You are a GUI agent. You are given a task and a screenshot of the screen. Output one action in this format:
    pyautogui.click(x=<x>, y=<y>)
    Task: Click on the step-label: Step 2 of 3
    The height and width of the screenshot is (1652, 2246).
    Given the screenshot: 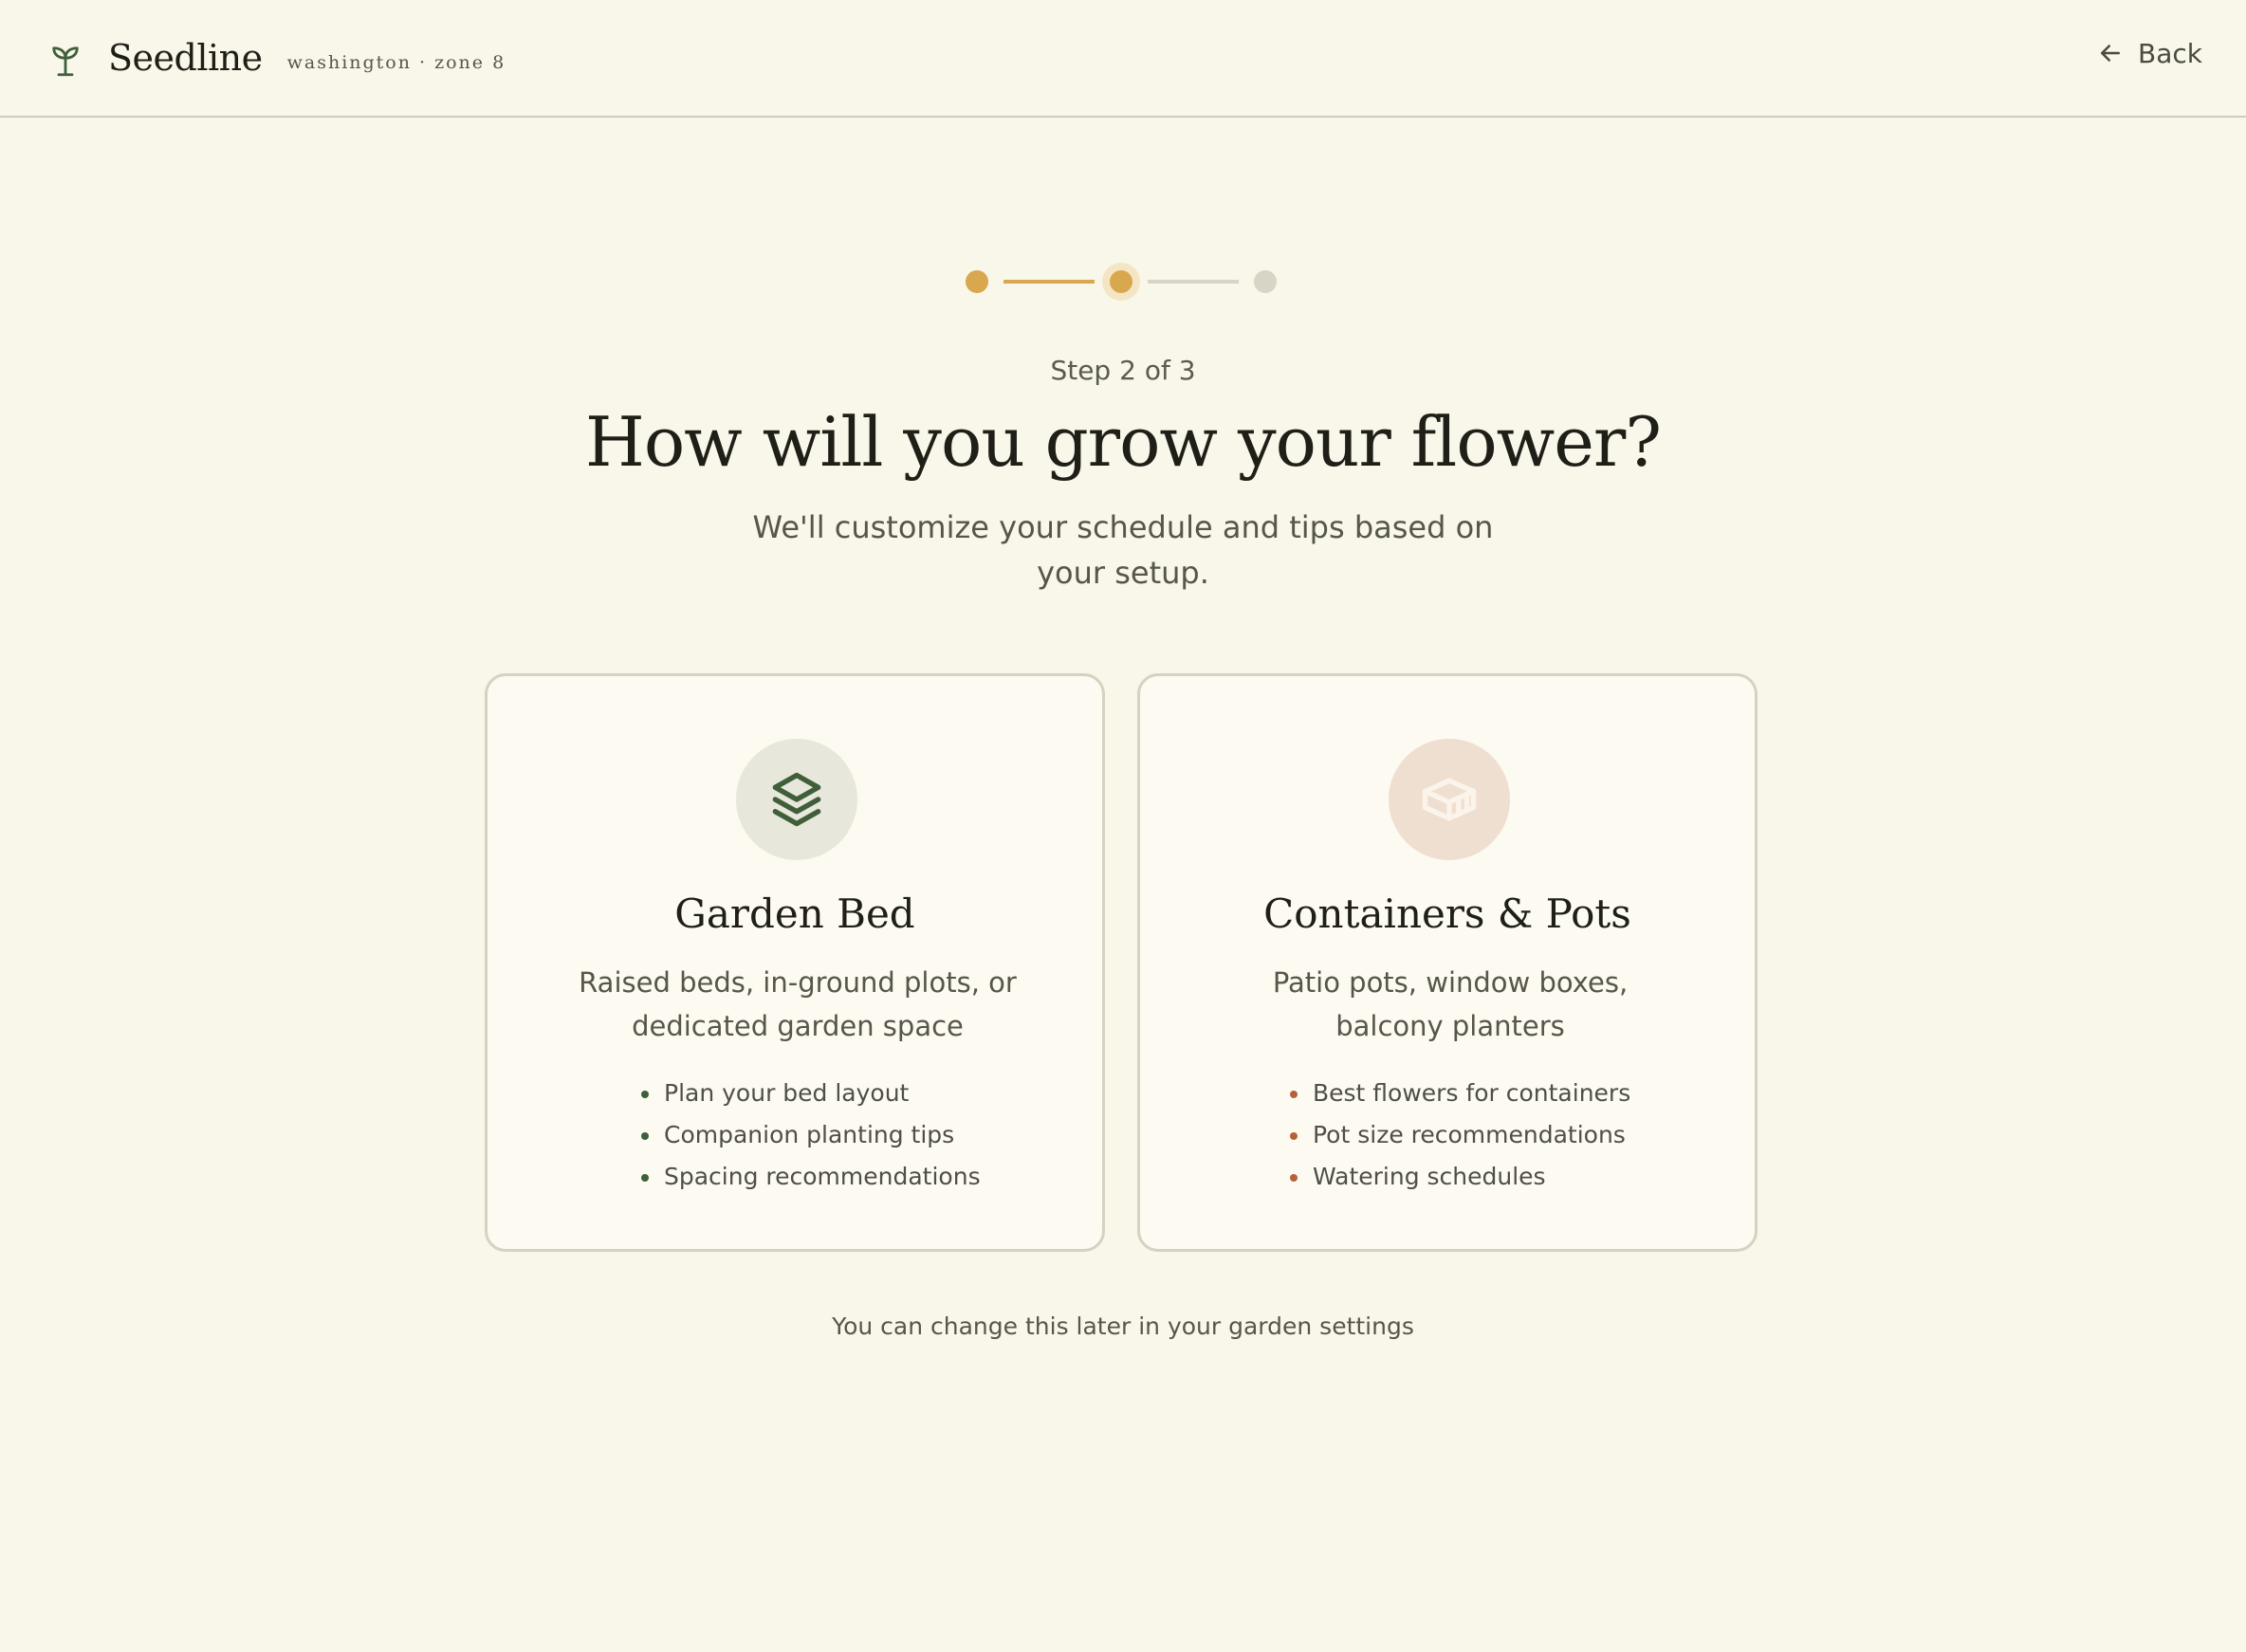 What is the action you would take?
    pyautogui.click(x=1123, y=370)
    